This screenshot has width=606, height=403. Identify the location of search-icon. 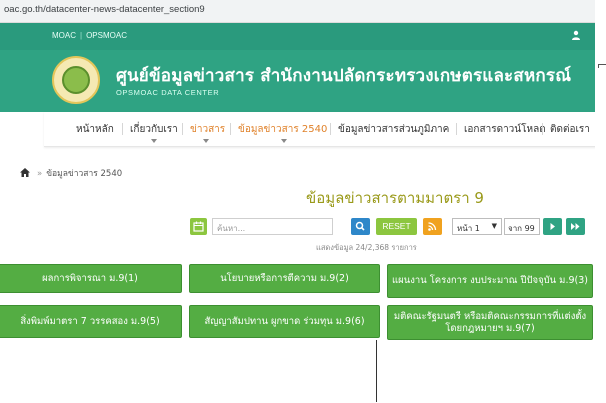
(360, 226).